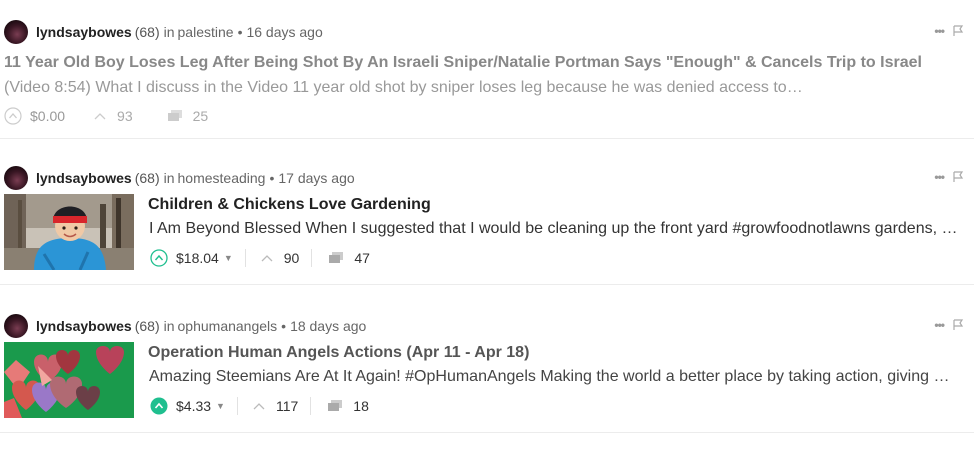  What do you see at coordinates (287, 406) in the screenshot?
I see `vote-count-value: 117` at bounding box center [287, 406].